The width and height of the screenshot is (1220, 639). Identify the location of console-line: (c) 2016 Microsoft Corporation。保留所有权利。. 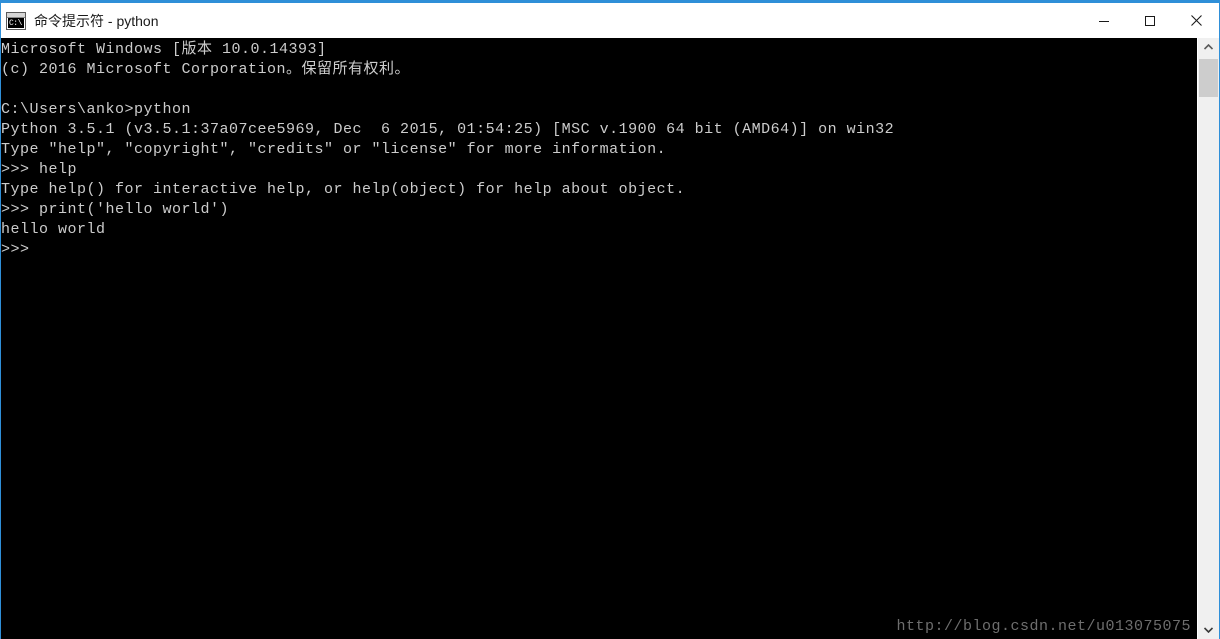
(206, 69).